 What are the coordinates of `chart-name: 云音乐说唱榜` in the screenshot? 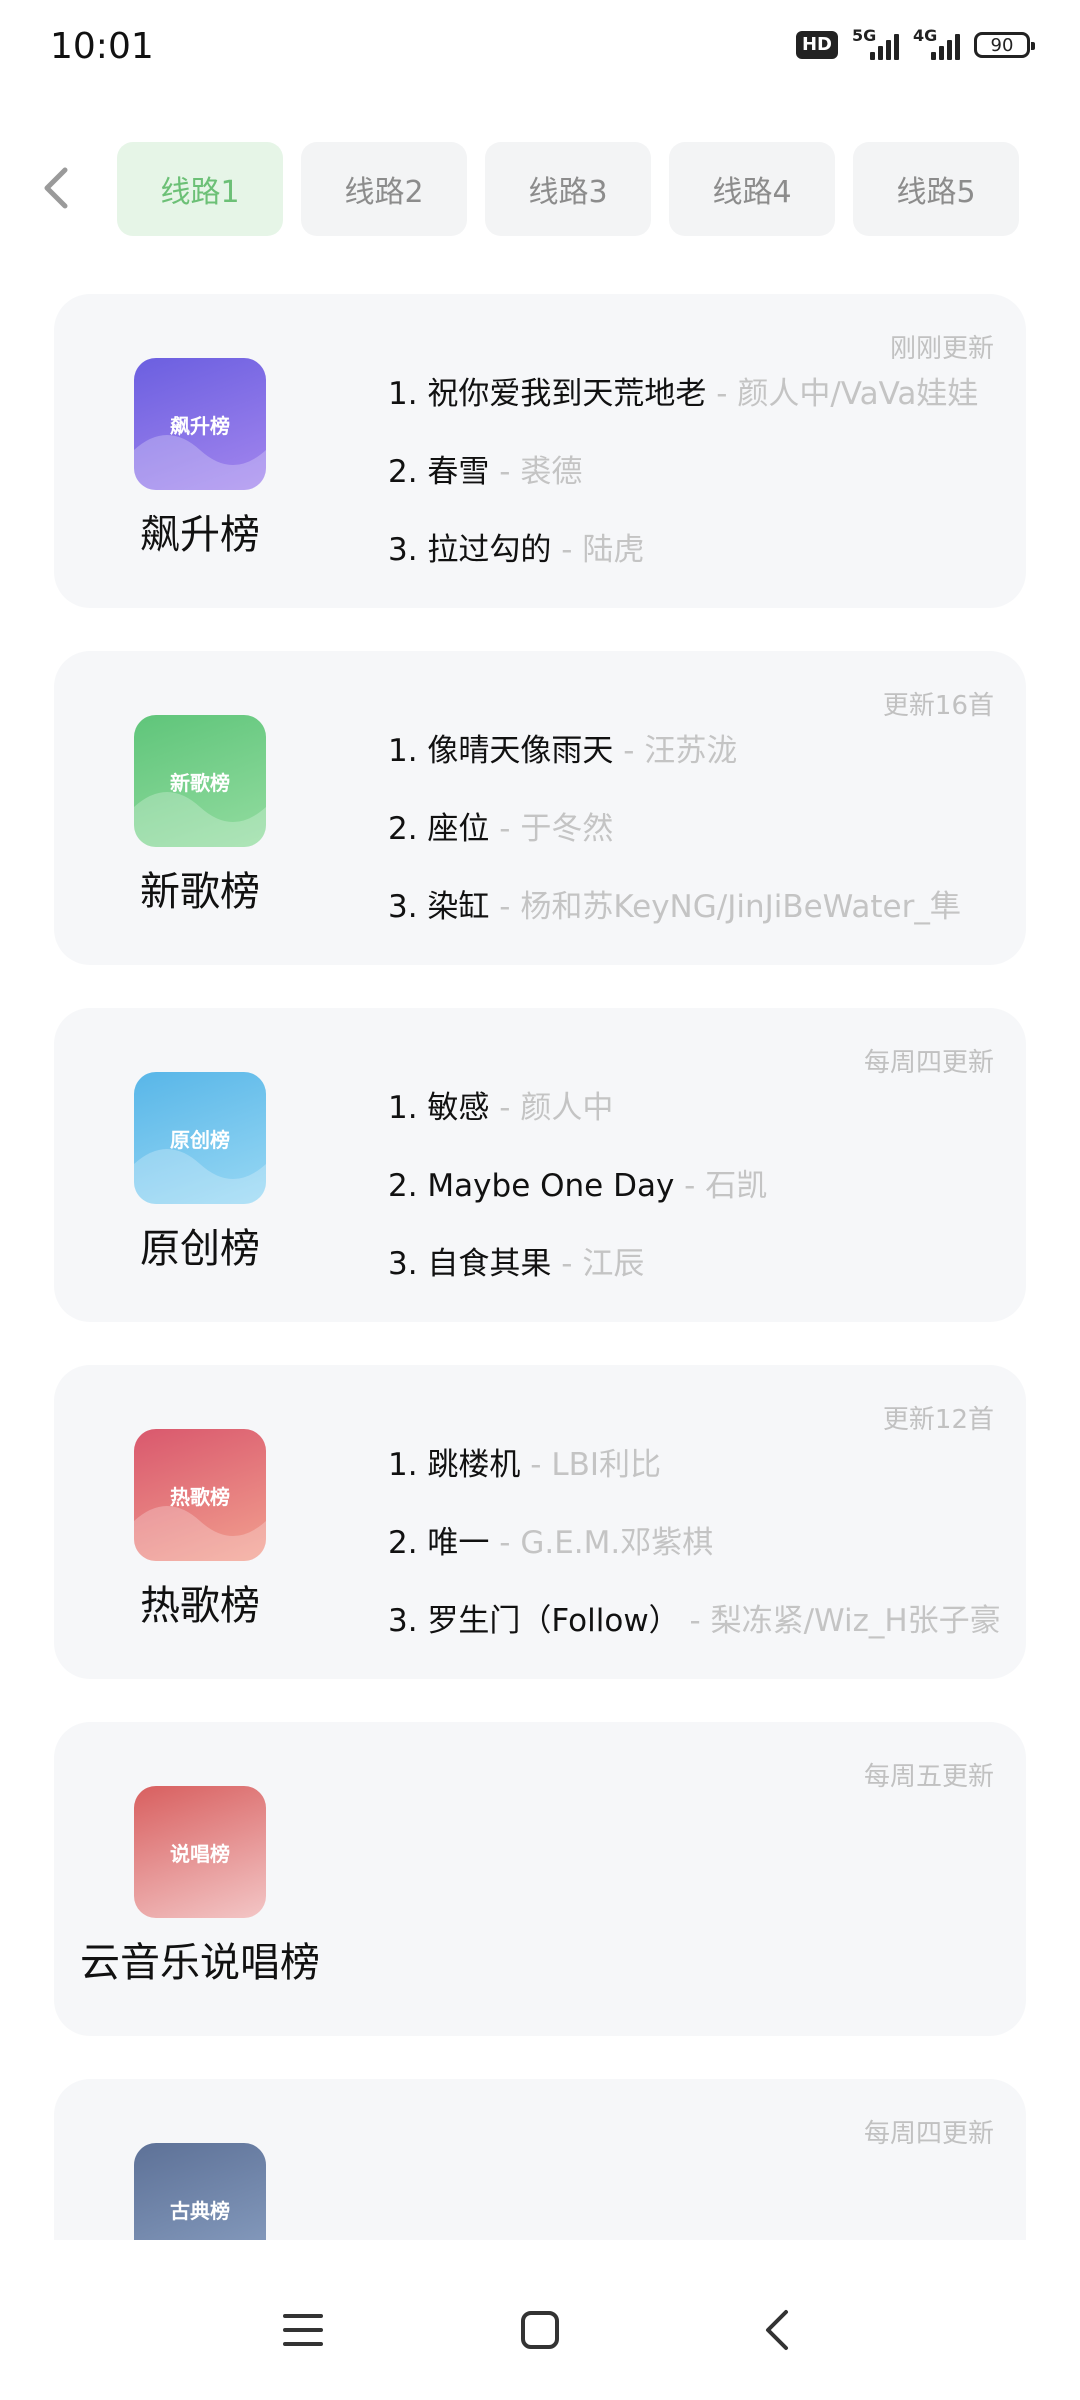 It's located at (200, 1963).